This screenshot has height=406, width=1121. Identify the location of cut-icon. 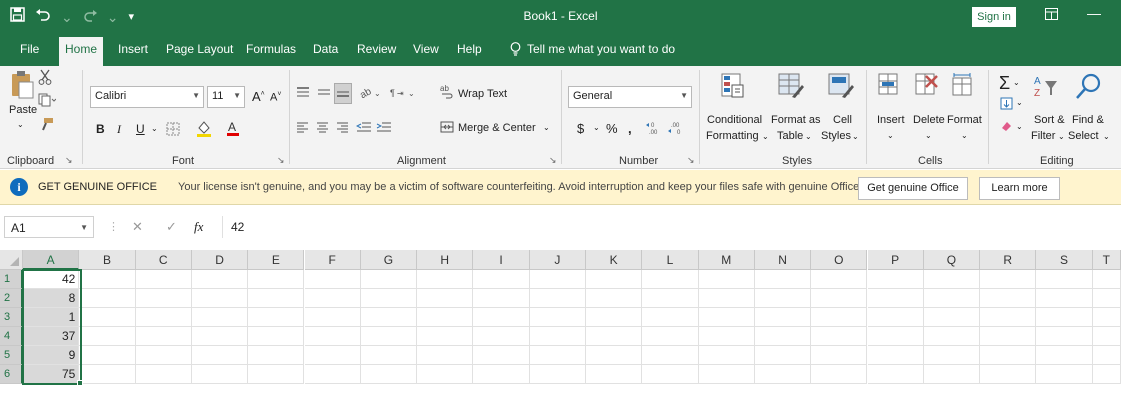
(45, 78).